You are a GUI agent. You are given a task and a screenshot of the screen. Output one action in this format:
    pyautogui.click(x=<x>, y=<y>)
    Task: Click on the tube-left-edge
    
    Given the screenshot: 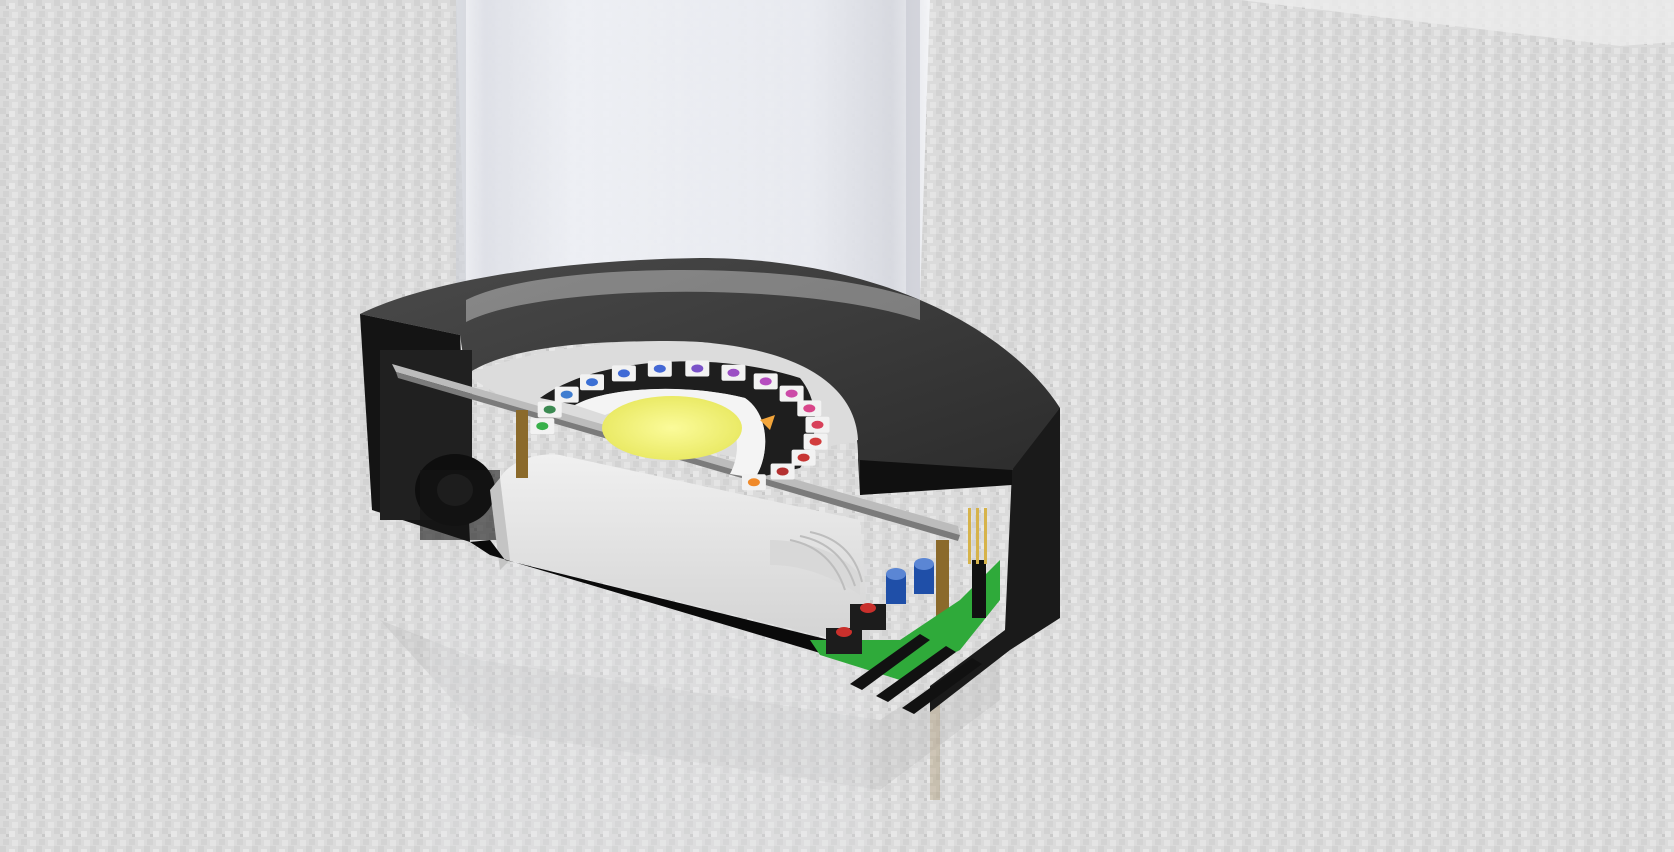 What is the action you would take?
    pyautogui.click(x=461, y=150)
    